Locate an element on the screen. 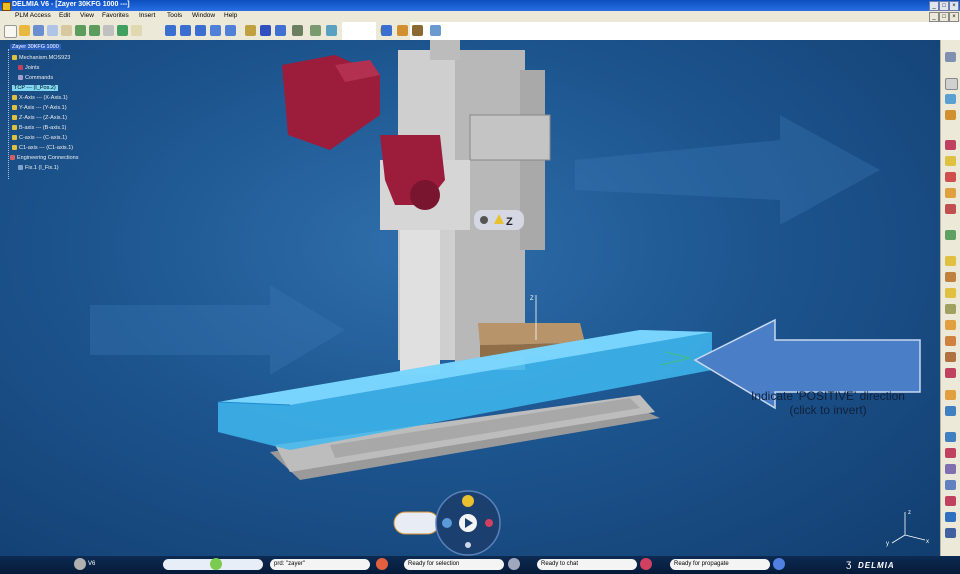 This screenshot has height=574, width=960. compass-left-icon is located at coordinates (447, 523).